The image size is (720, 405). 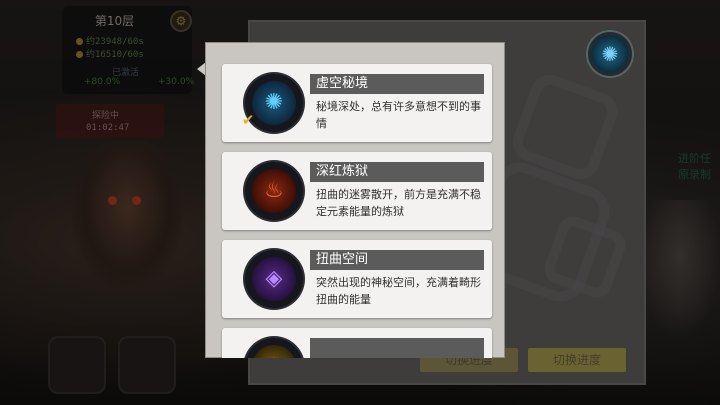 I want to click on world-description: 扭曲的迷雾散开，前方是充满不稳定元素能量的炼狱, so click(x=398, y=203).